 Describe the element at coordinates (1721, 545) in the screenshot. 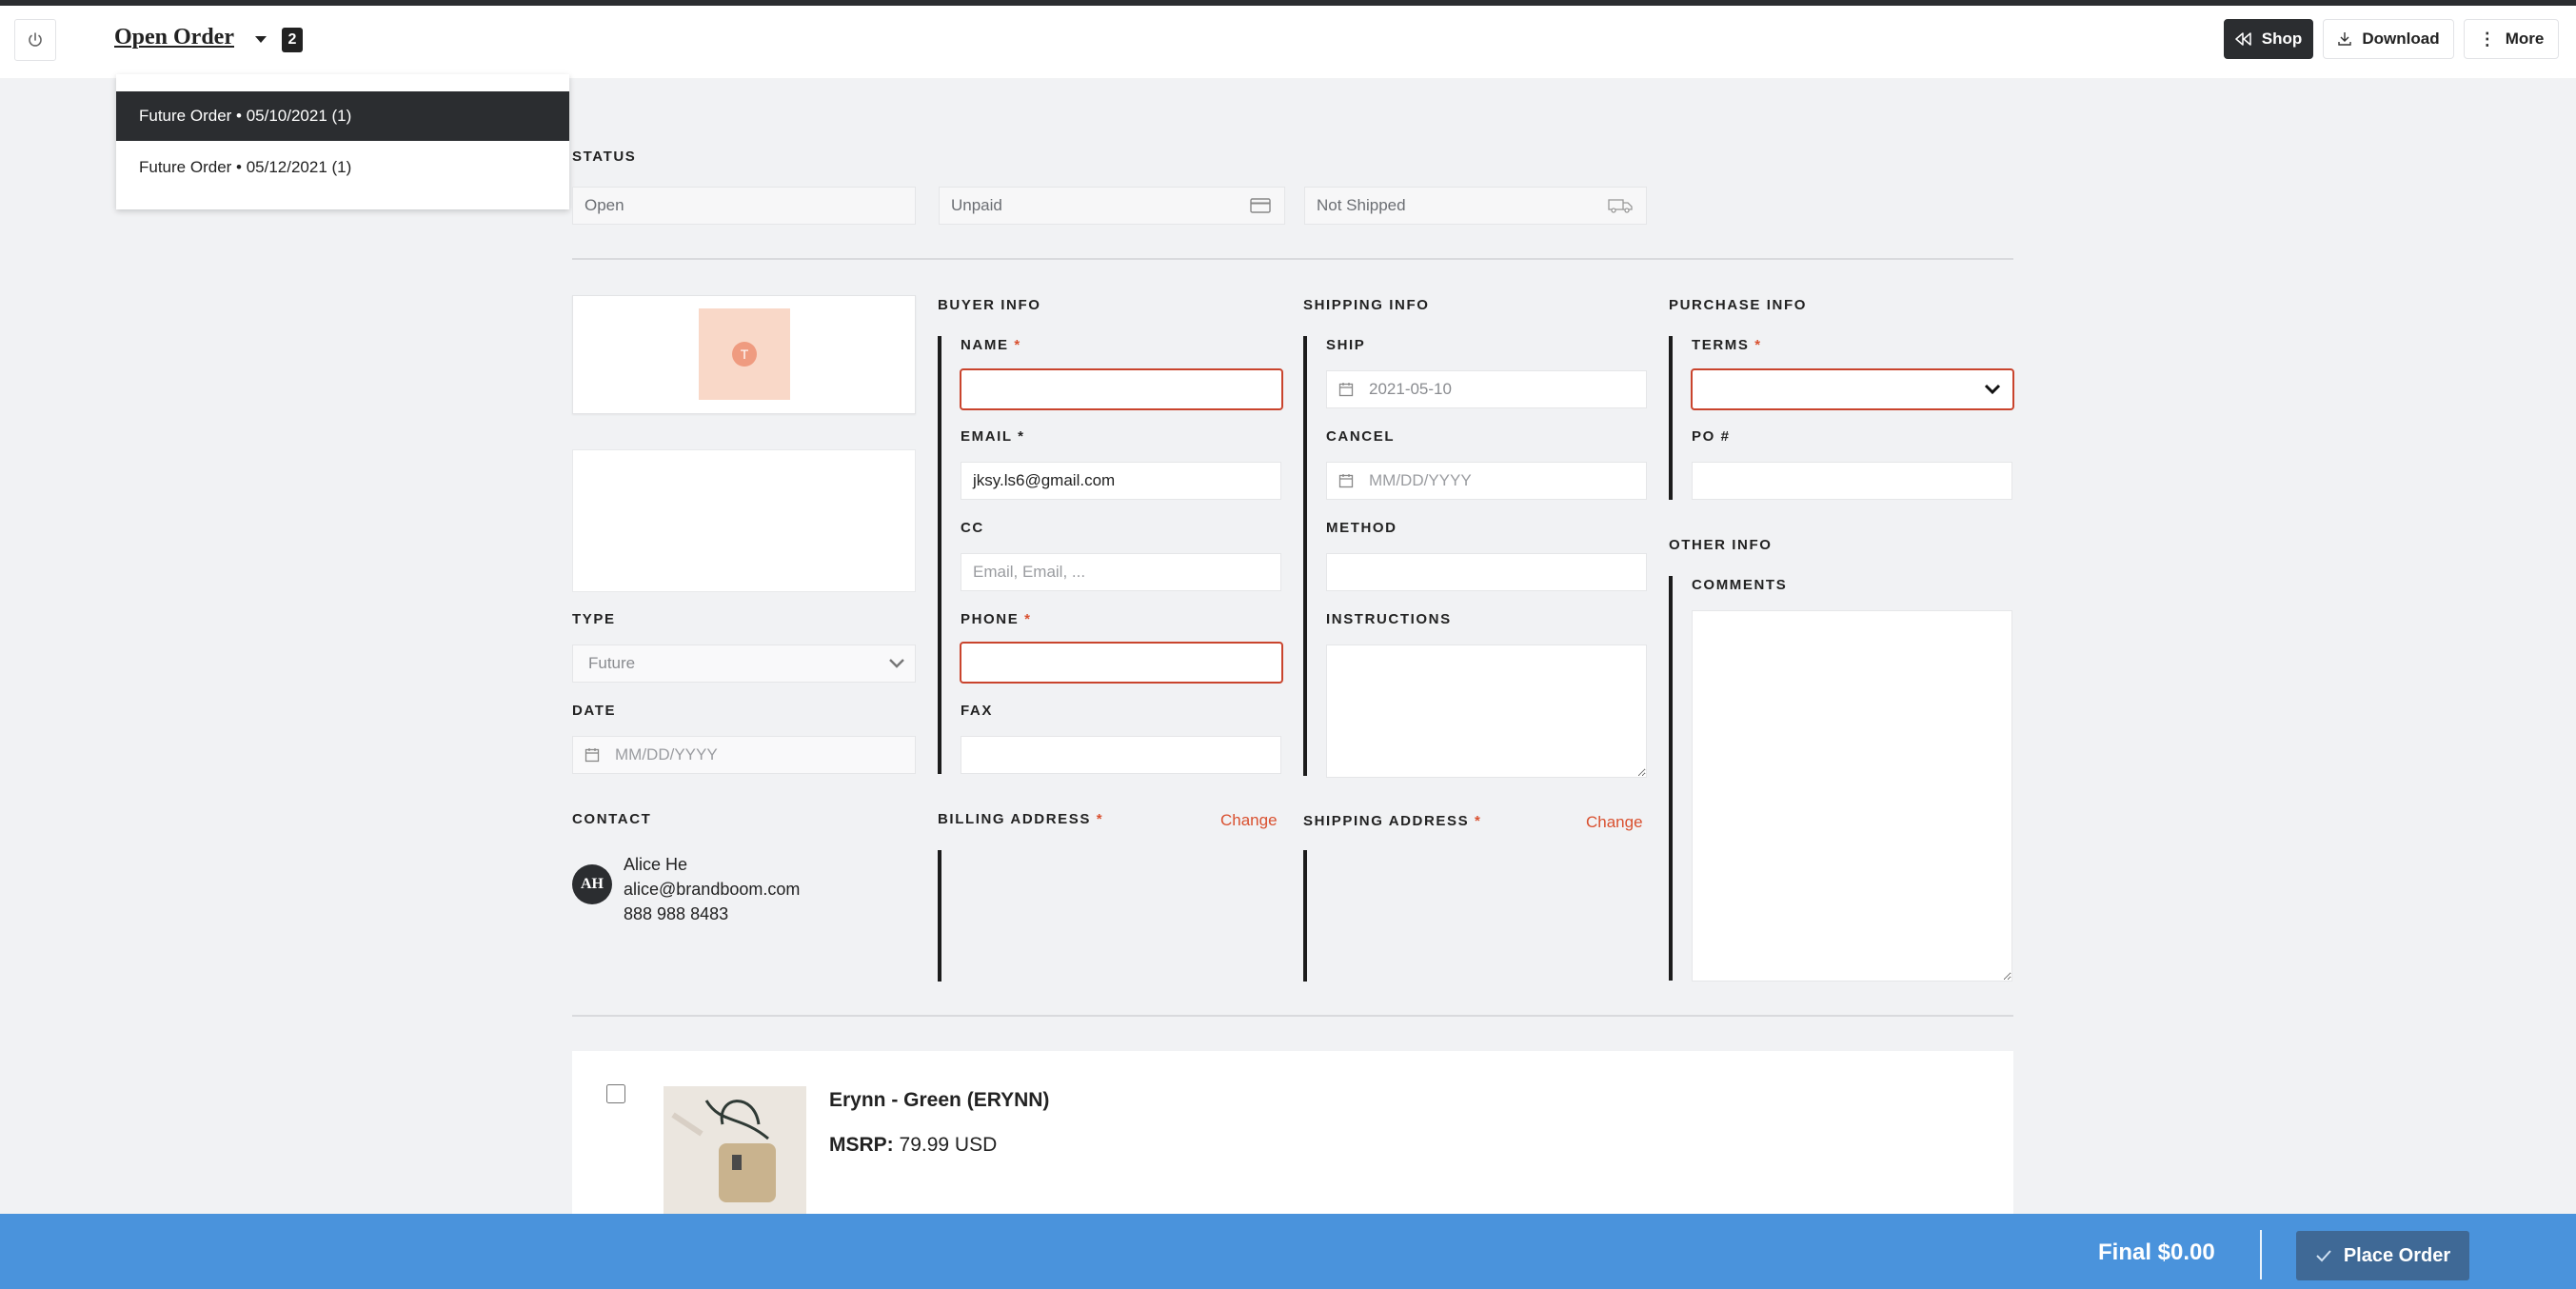

I see `other-info-label: OTHER INFO` at that location.